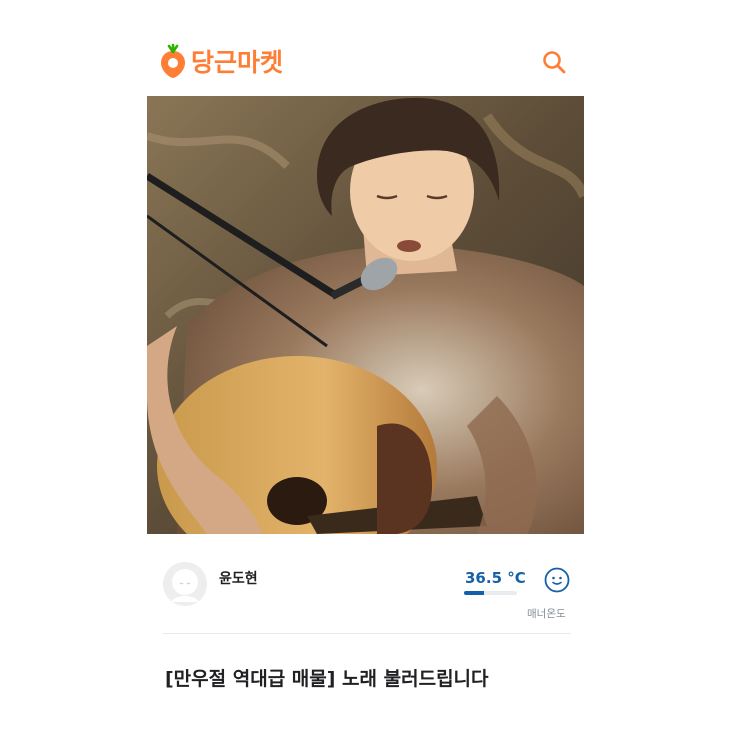 The width and height of the screenshot is (730, 730). I want to click on manner-temperature: 36.5 °C, so click(495, 578).